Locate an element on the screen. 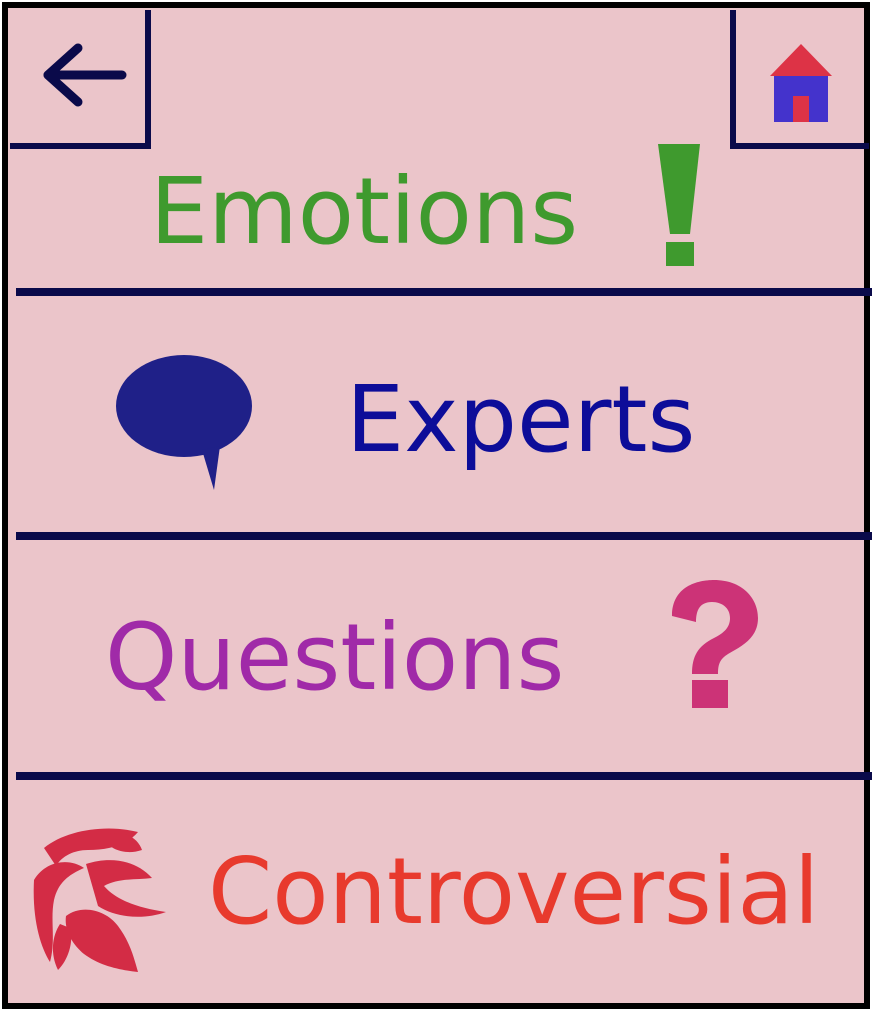  back-button is located at coordinates (80, 79).